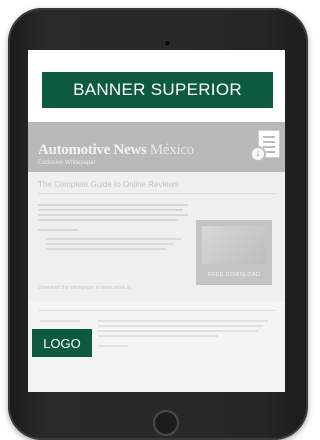 This screenshot has height=440, width=320. I want to click on footer-divider, so click(156, 310).